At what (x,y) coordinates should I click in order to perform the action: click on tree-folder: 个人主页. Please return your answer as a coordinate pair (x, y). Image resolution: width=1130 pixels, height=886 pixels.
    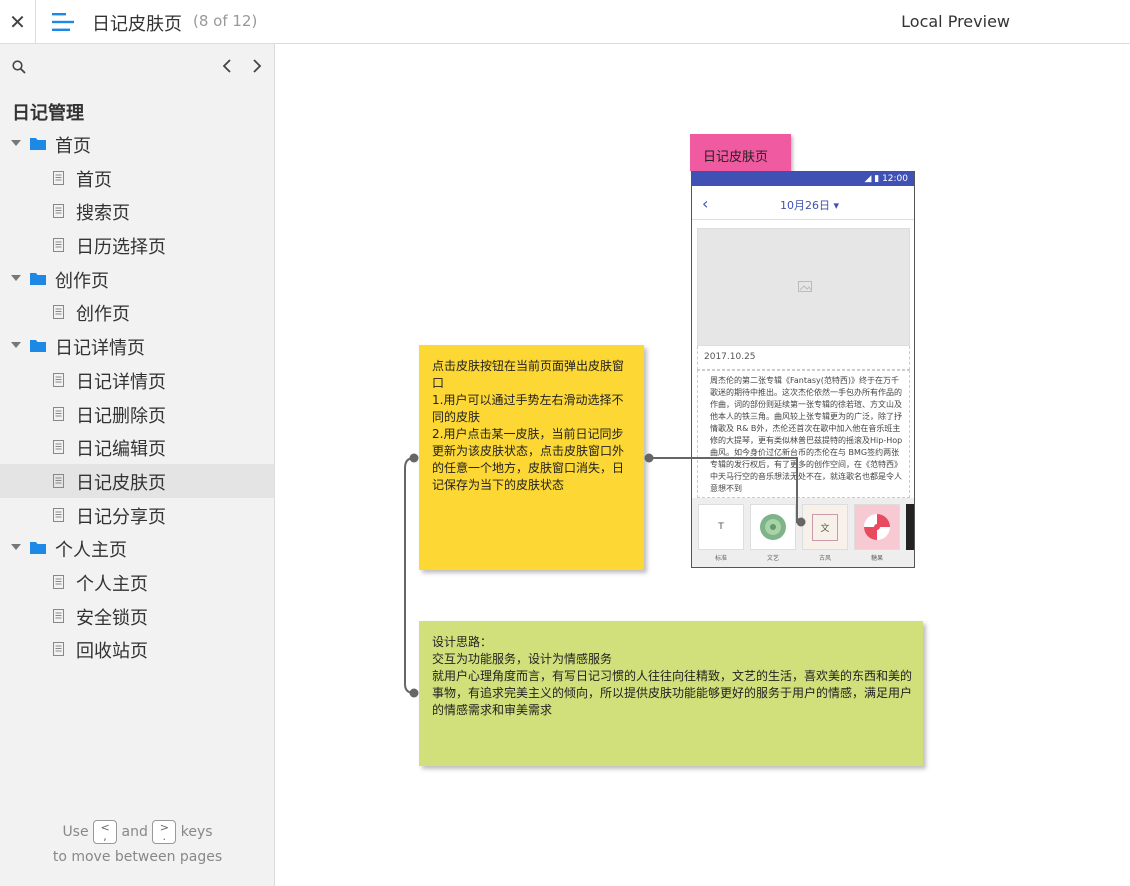
    Looking at the image, I should click on (137, 548).